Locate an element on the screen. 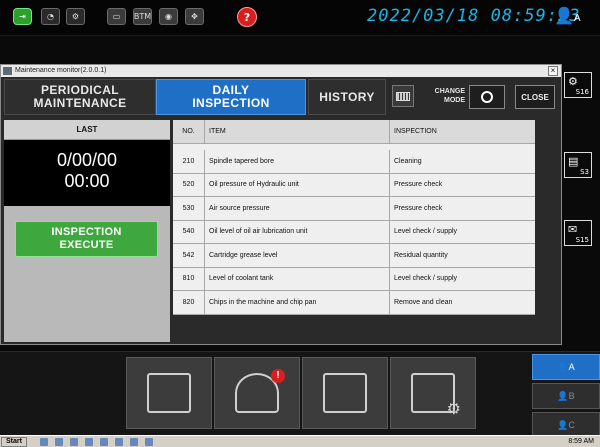 This screenshot has height=447, width=600. monitor-panel-icon is located at coordinates (345, 393).